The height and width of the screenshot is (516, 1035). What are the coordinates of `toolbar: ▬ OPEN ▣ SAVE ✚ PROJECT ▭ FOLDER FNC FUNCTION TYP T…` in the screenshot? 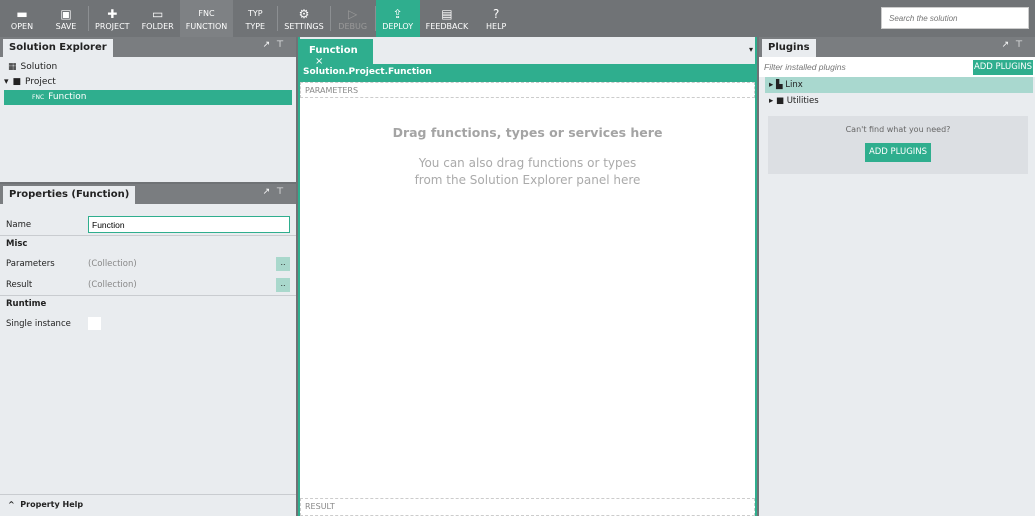 It's located at (517, 18).